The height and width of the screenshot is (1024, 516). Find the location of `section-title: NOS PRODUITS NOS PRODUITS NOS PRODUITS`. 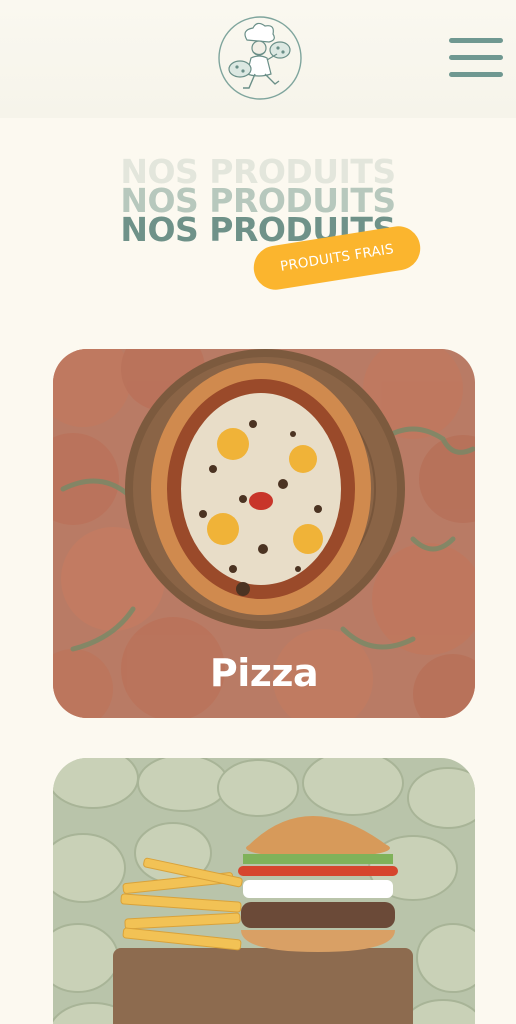

section-title: NOS PRODUITS NOS PRODUITS NOS PRODUITS is located at coordinates (258, 199).